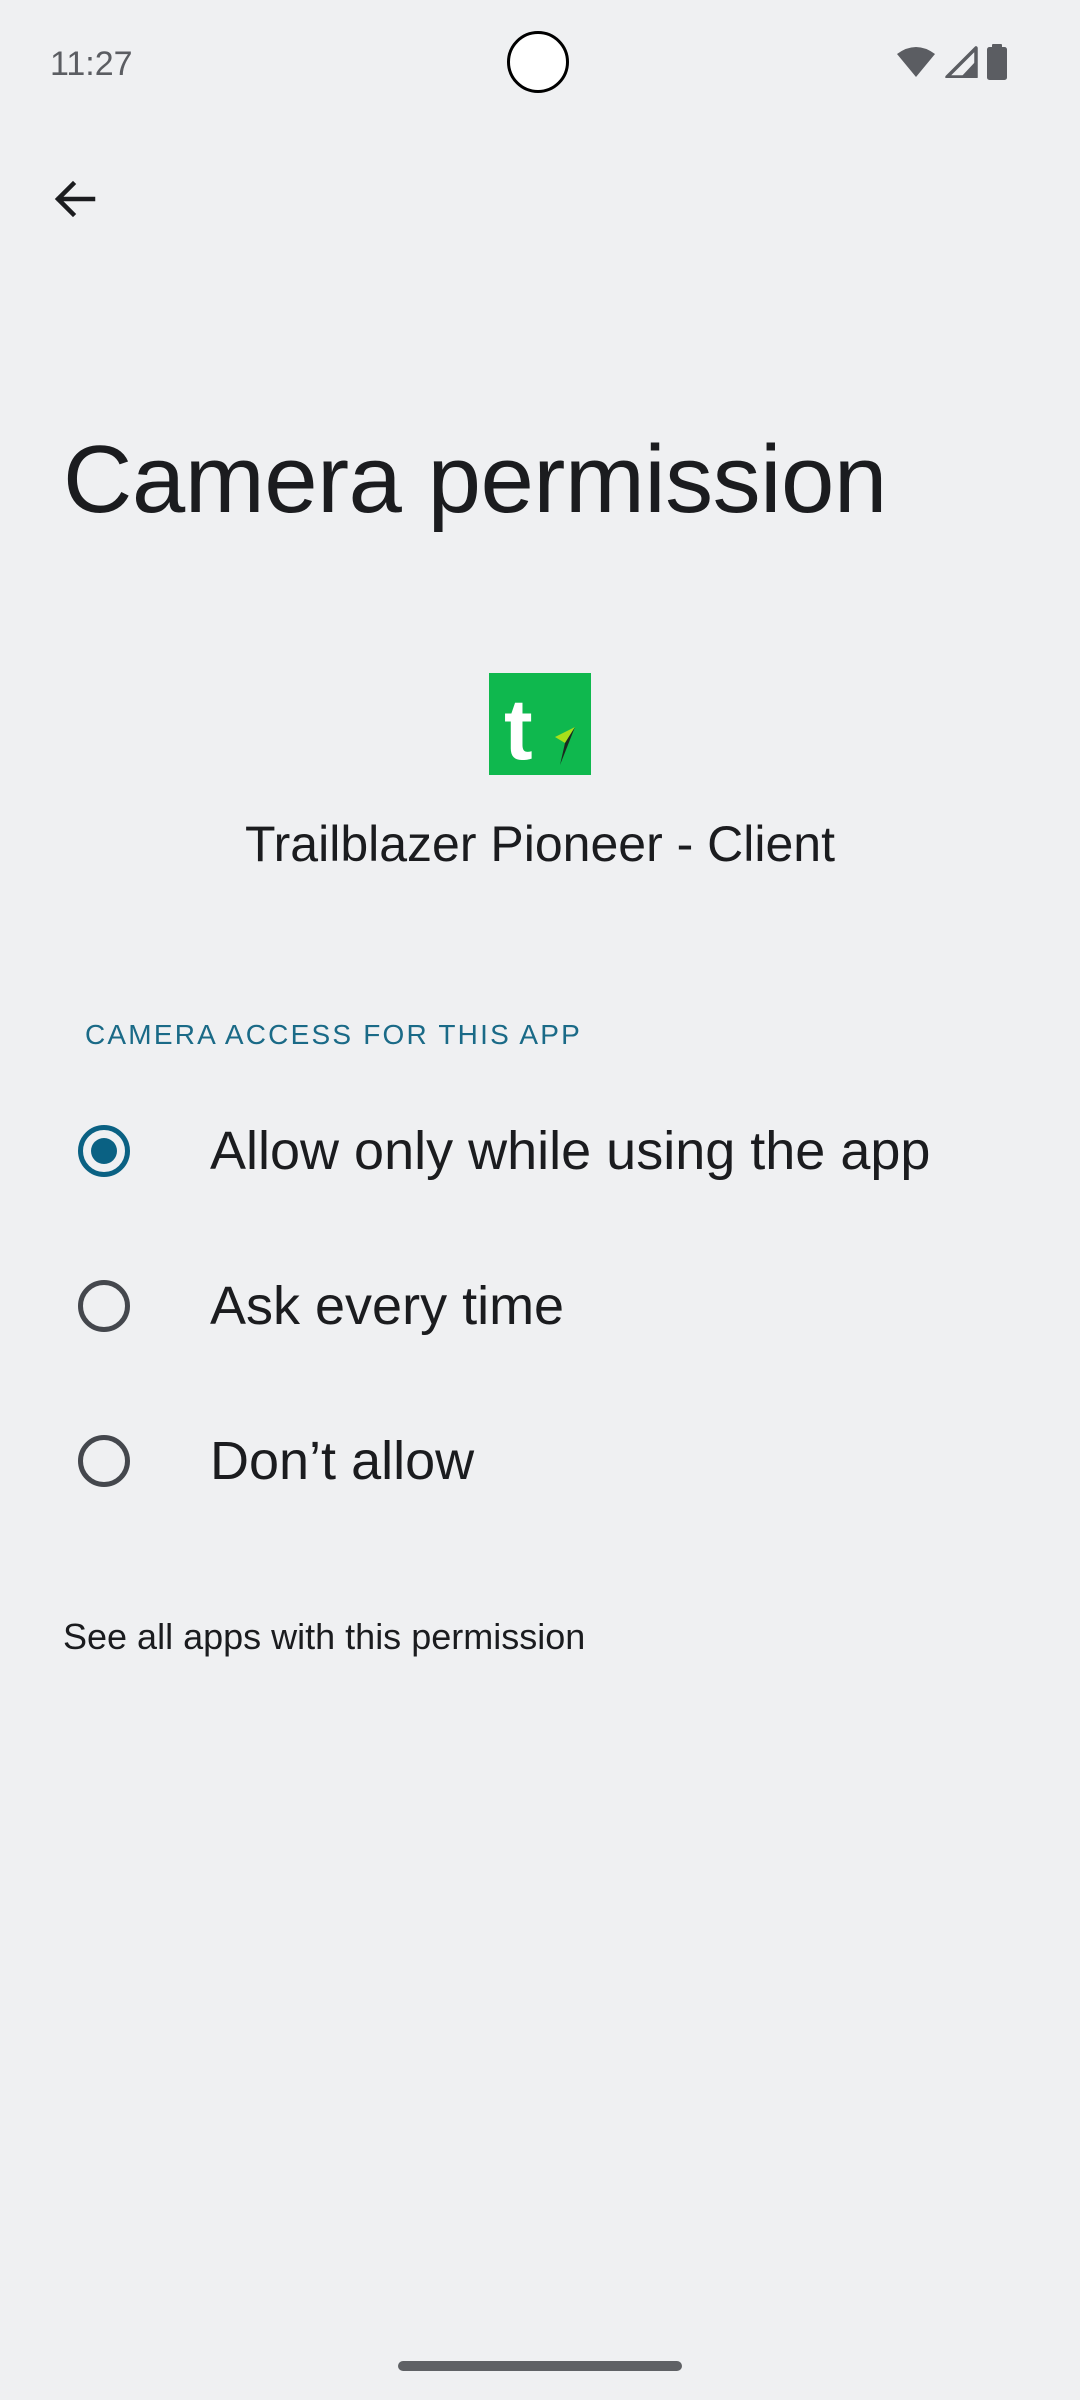  I want to click on section-header: CAMERA ACCESS FOR THIS APP, so click(334, 1034).